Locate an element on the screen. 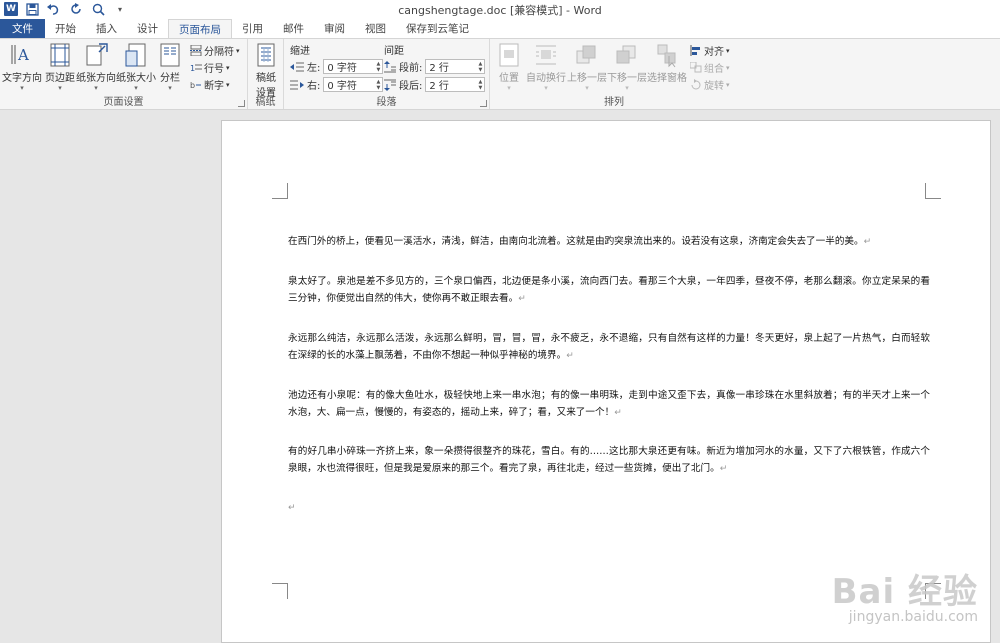 The height and width of the screenshot is (643, 1000). indent-right-row: 右: 0 字符 ▲ ▼ is located at coordinates (337, 84).